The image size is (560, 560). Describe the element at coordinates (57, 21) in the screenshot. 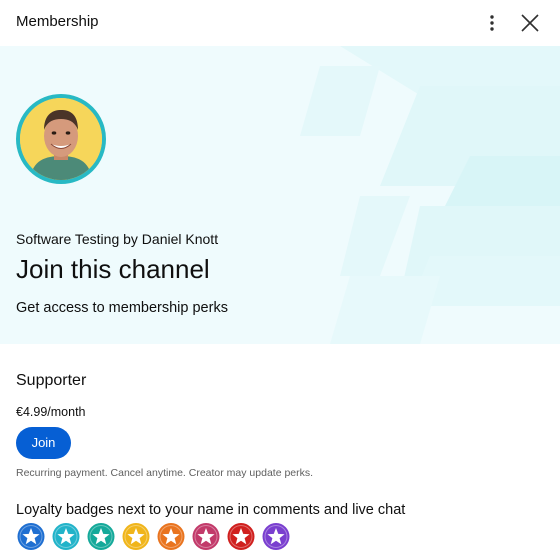

I see `dialog-title: Membership` at that location.